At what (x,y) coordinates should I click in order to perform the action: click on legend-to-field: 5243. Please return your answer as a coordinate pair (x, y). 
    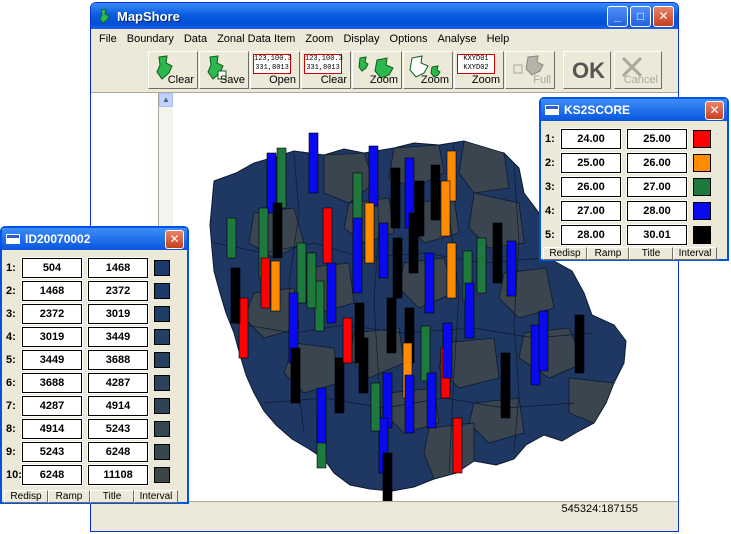
    Looking at the image, I should click on (118, 429).